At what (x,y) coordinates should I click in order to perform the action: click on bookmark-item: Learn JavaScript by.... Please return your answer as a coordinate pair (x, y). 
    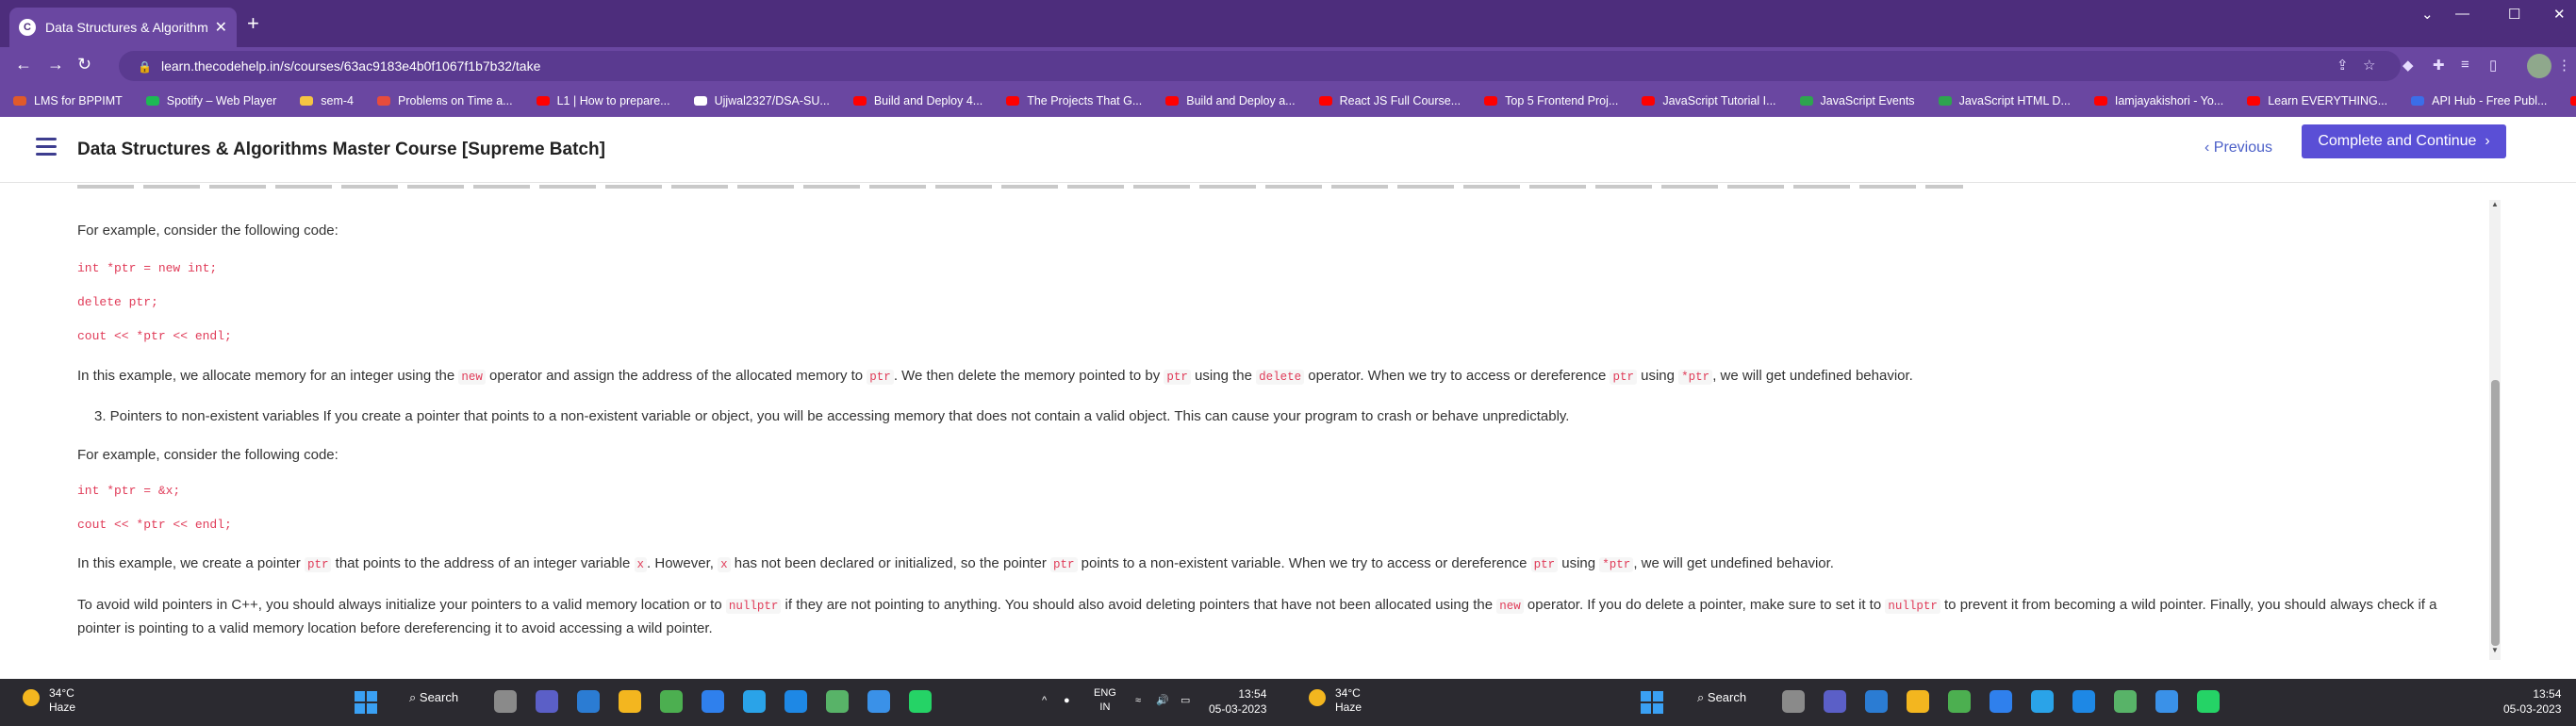
    Looking at the image, I should click on (2573, 100).